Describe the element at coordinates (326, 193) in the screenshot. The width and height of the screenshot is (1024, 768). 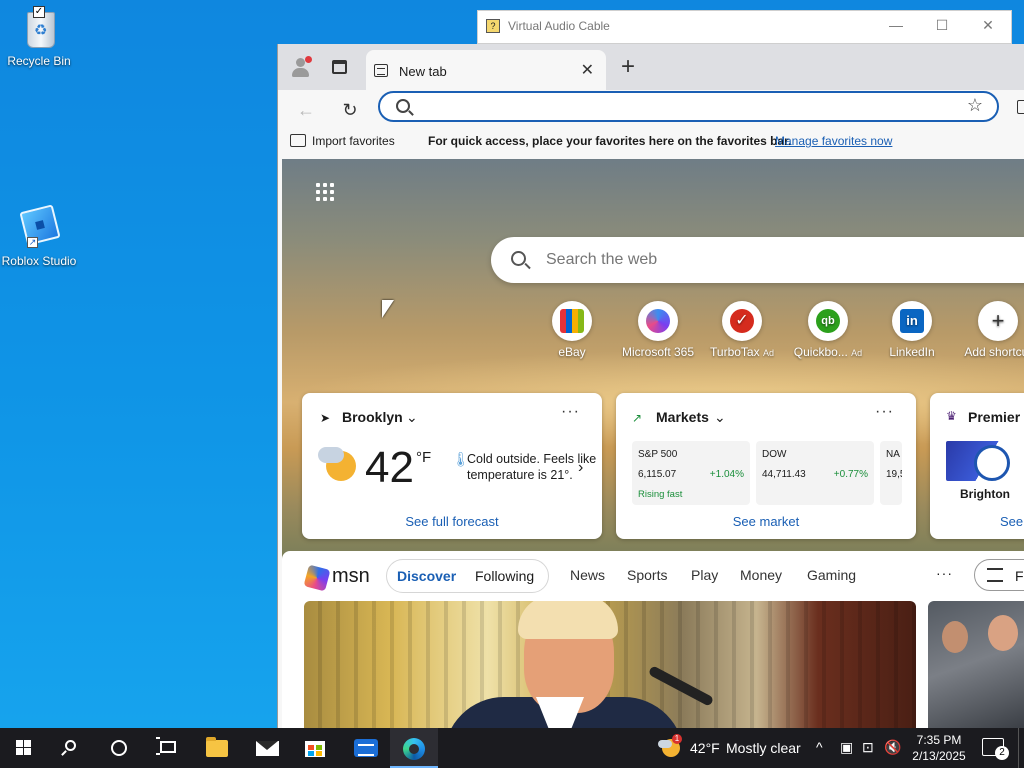
I see `app-launcher-icon` at that location.